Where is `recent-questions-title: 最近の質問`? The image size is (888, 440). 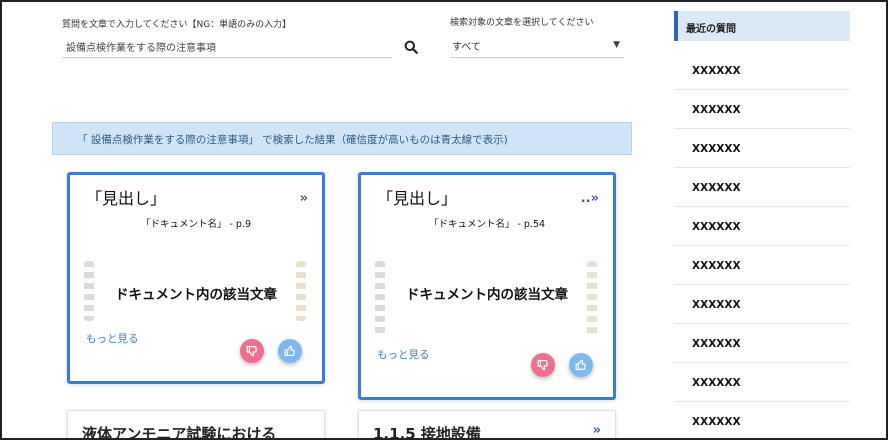
recent-questions-title: 最近の質問 is located at coordinates (762, 26).